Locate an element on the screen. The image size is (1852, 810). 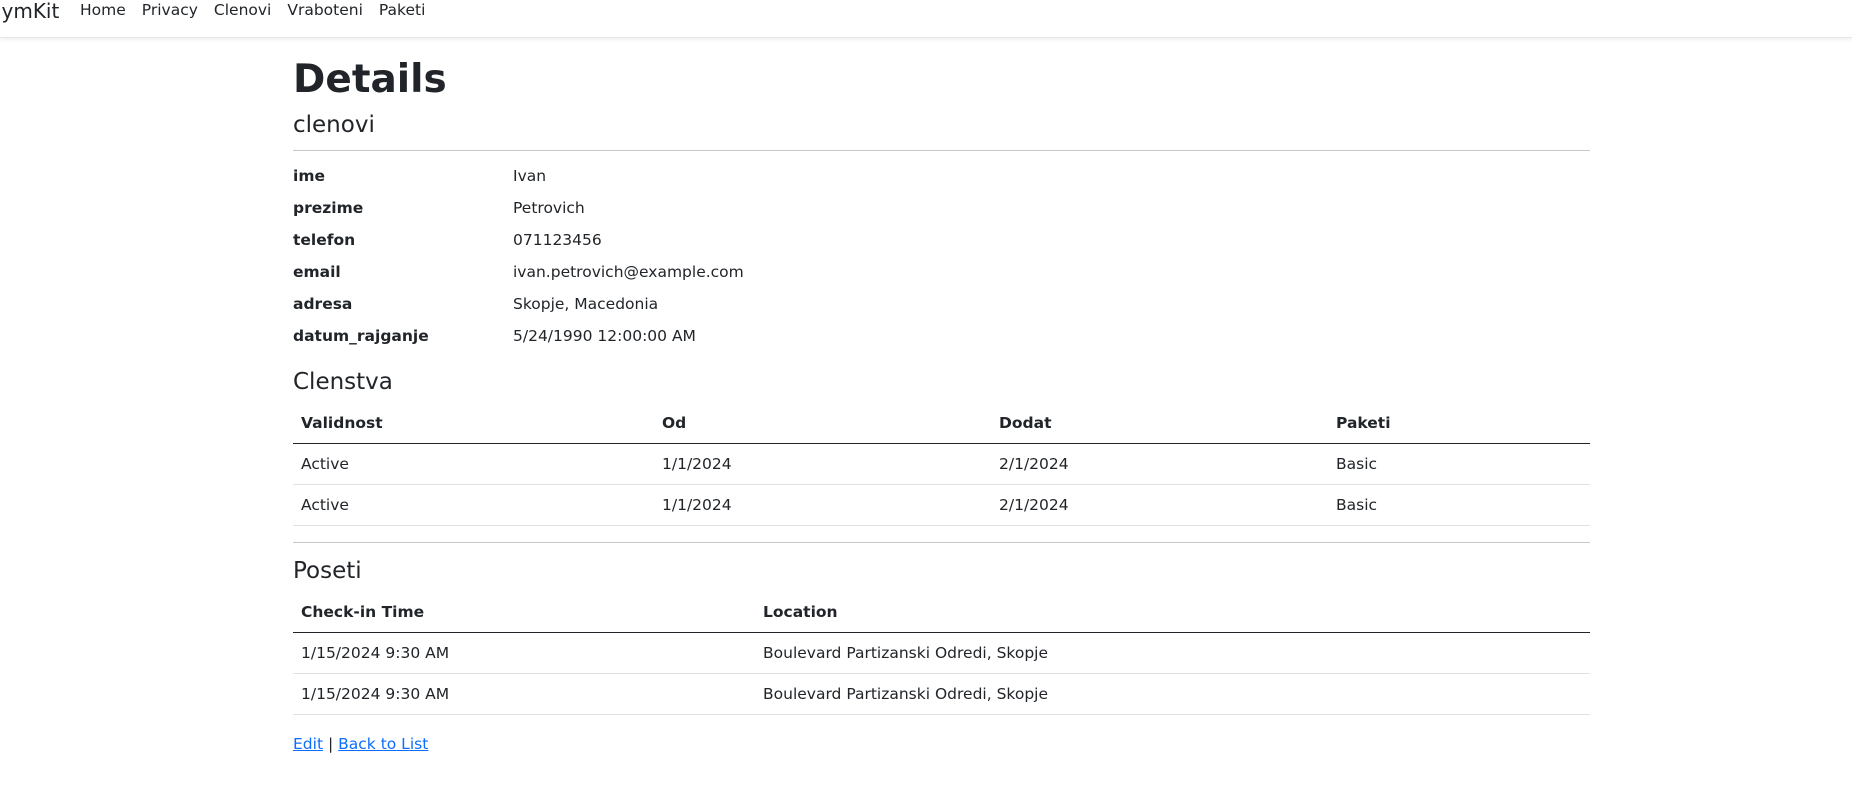
page-subtitle: clenovi is located at coordinates (334, 125).